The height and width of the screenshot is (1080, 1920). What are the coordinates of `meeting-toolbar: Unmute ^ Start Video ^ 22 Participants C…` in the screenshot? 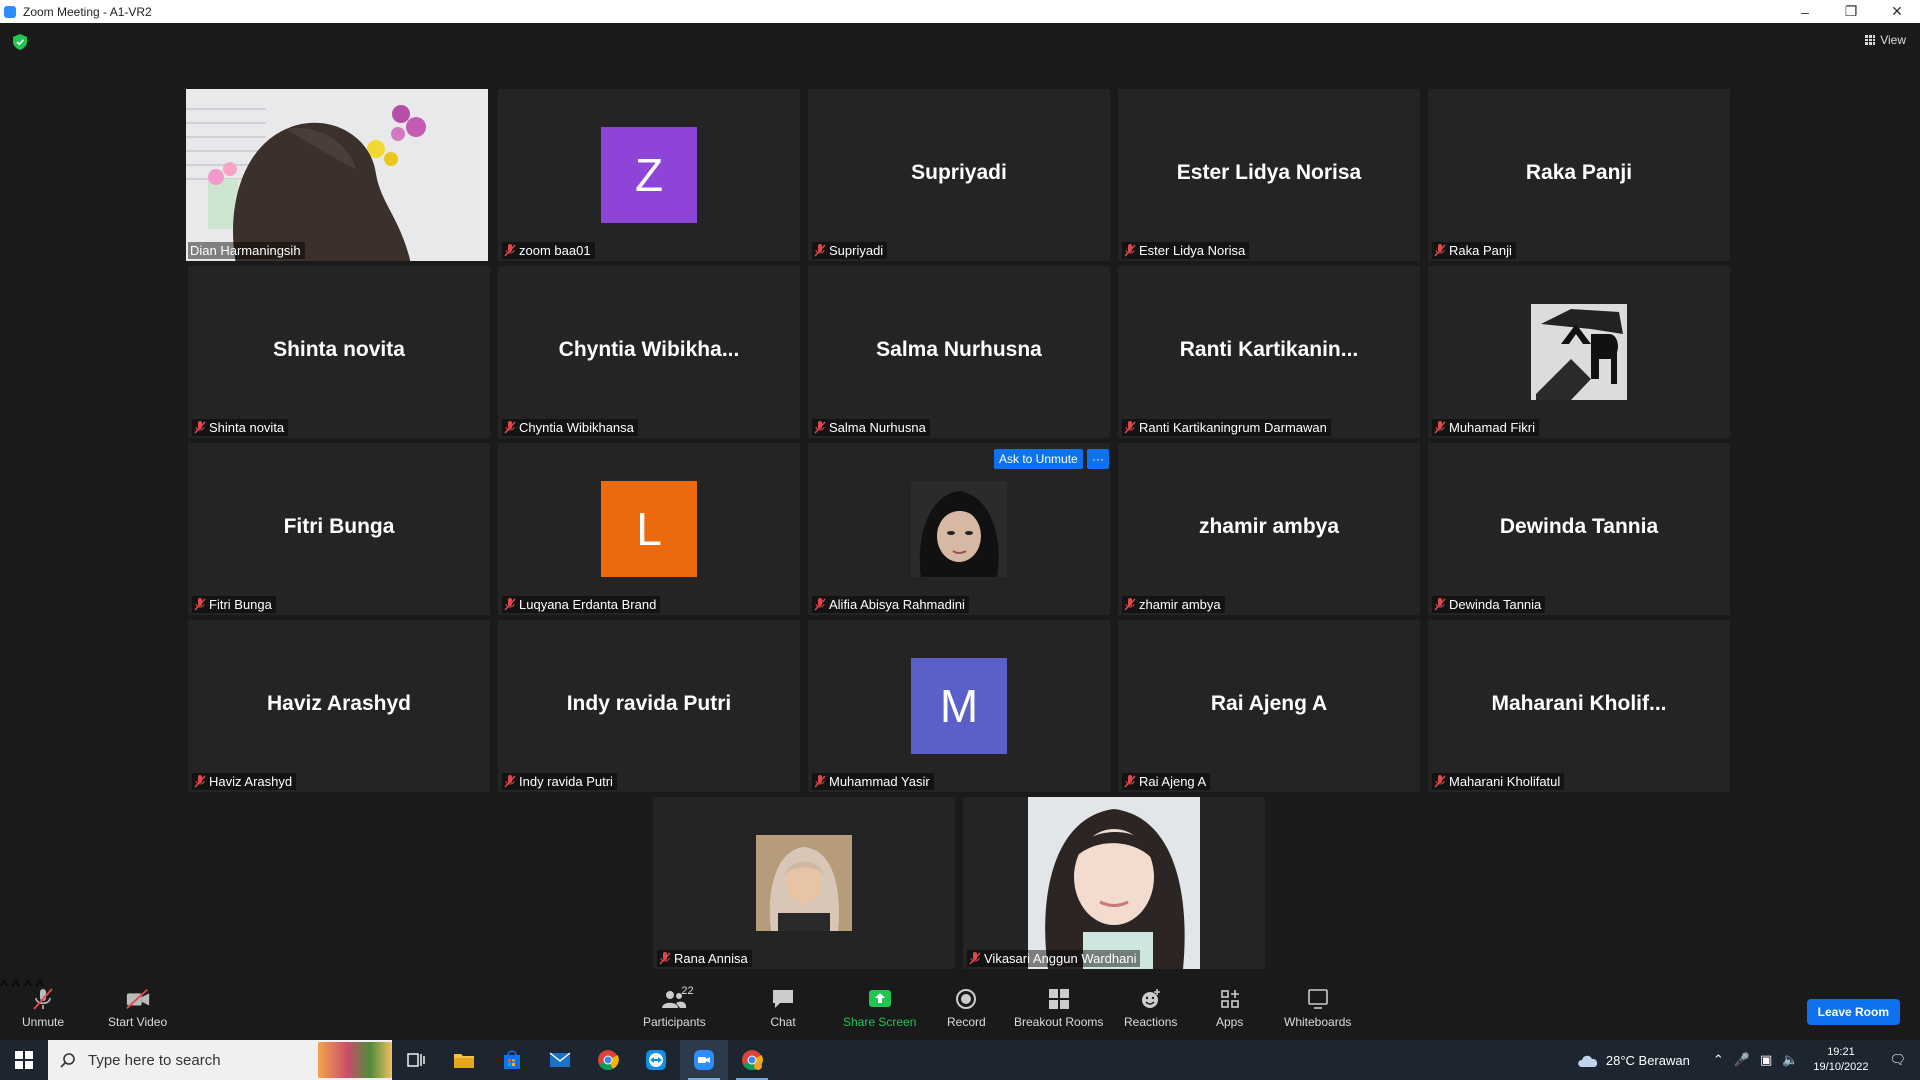 It's located at (960, 1009).